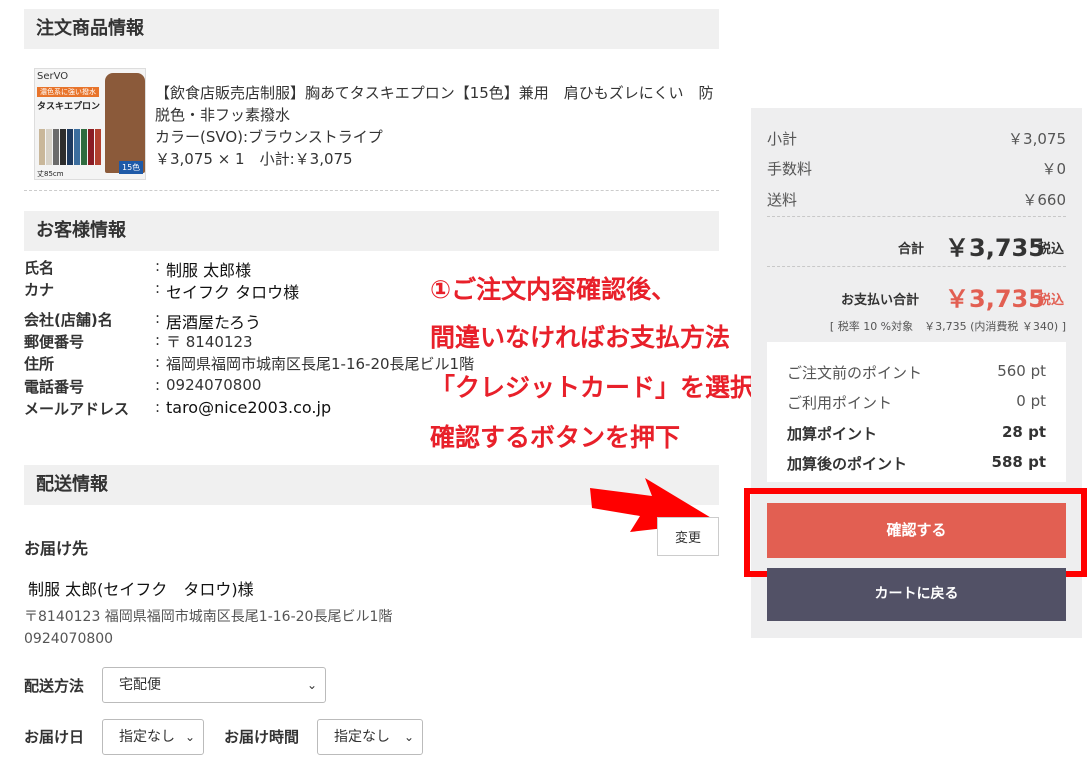 The width and height of the screenshot is (1087, 768). I want to click on back-to-cart-button: カートに戻る, so click(916, 594).